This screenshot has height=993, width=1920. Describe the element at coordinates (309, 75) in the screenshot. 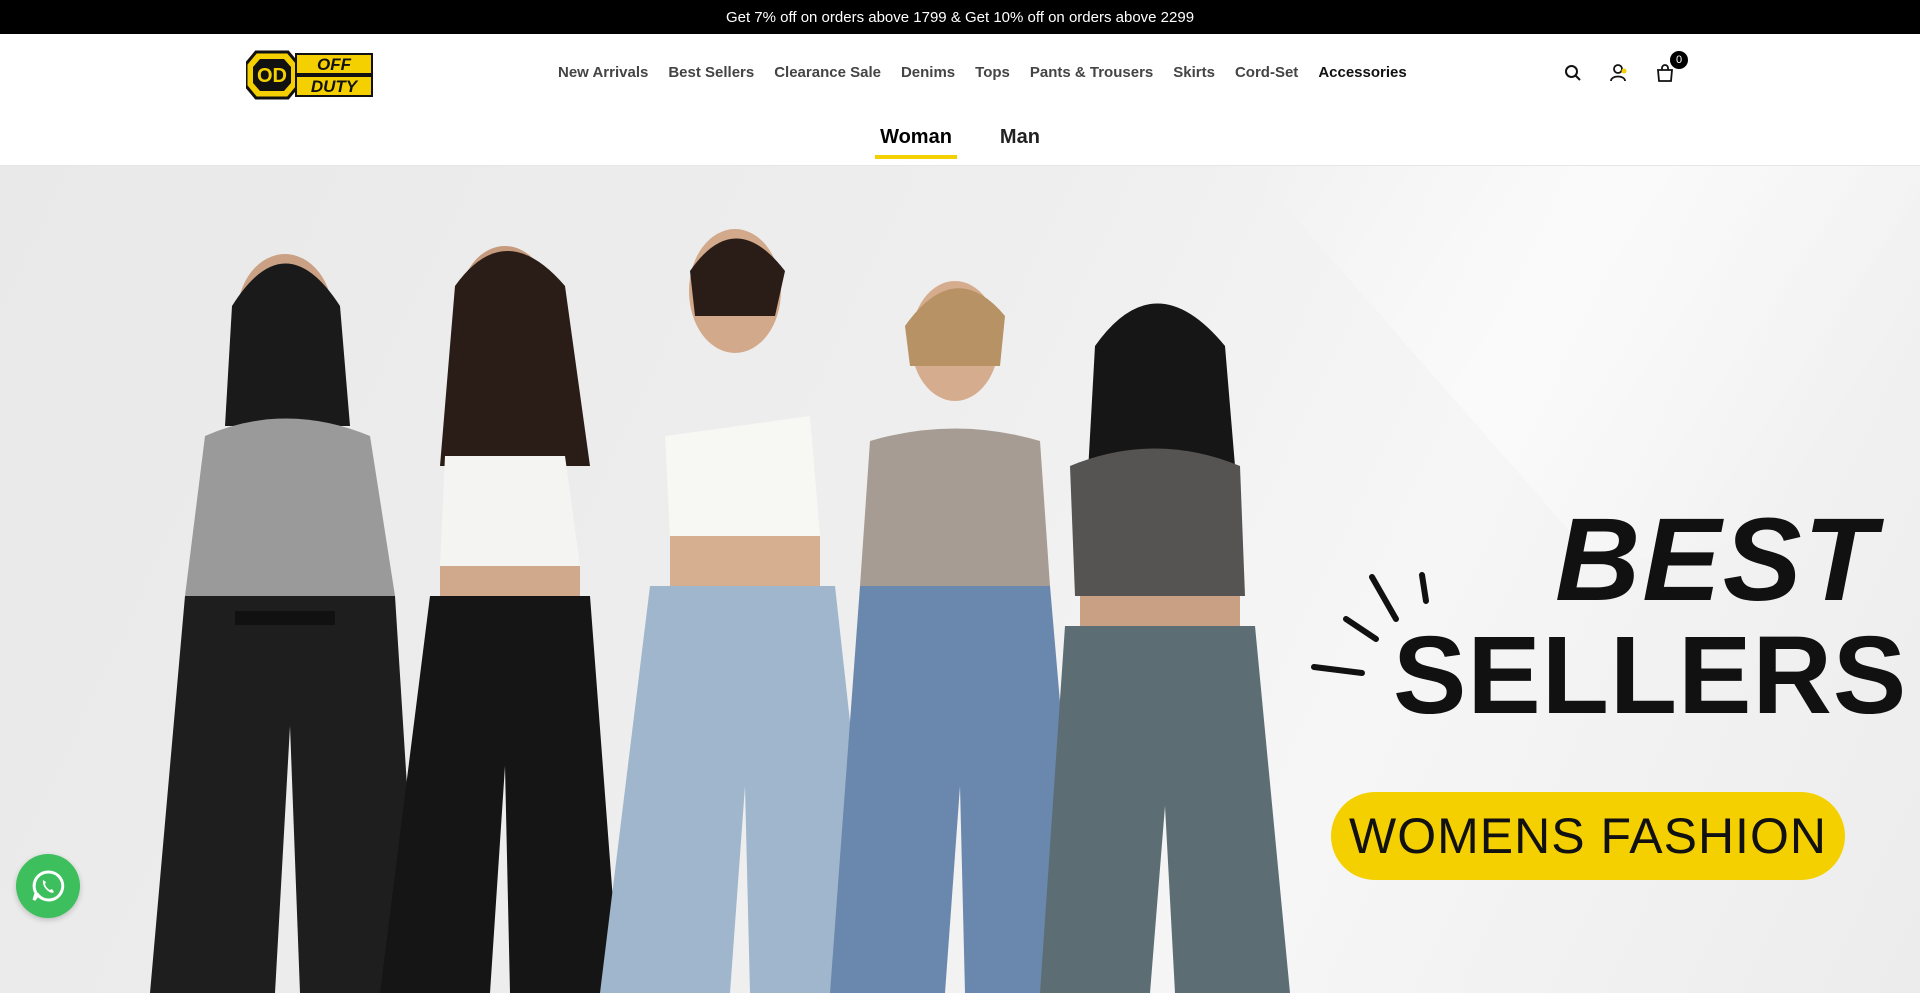

I see `brand-logo: OD OFF DUTY` at that location.